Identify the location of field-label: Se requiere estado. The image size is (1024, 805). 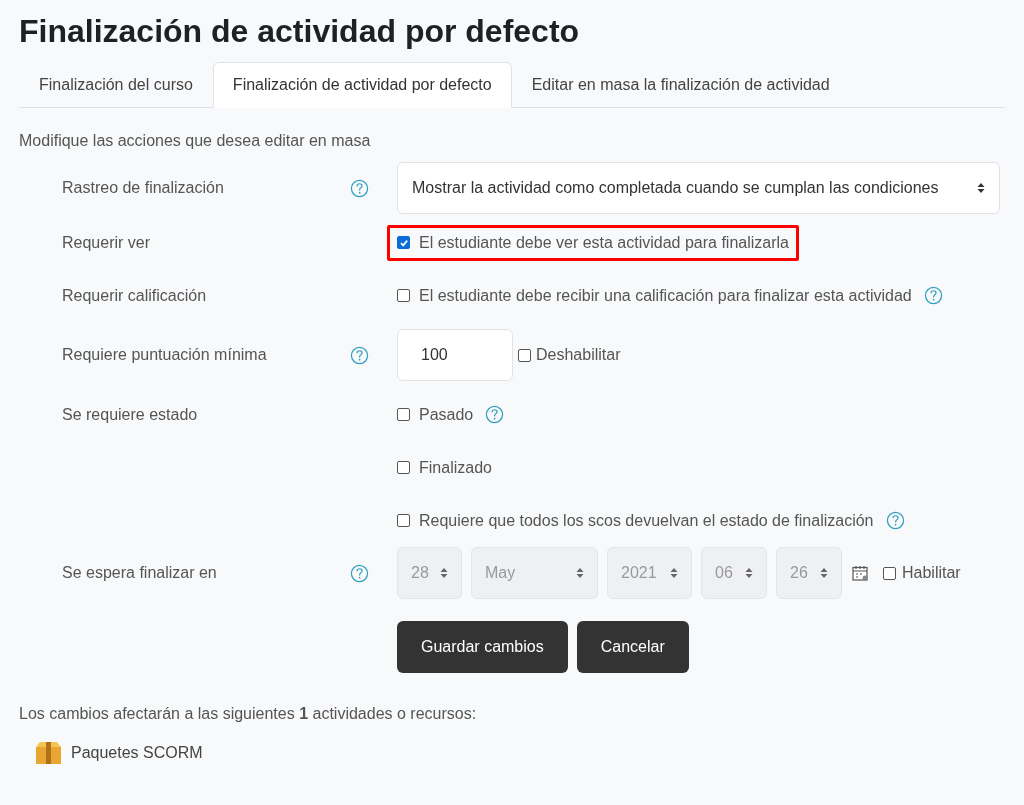
(130, 414).